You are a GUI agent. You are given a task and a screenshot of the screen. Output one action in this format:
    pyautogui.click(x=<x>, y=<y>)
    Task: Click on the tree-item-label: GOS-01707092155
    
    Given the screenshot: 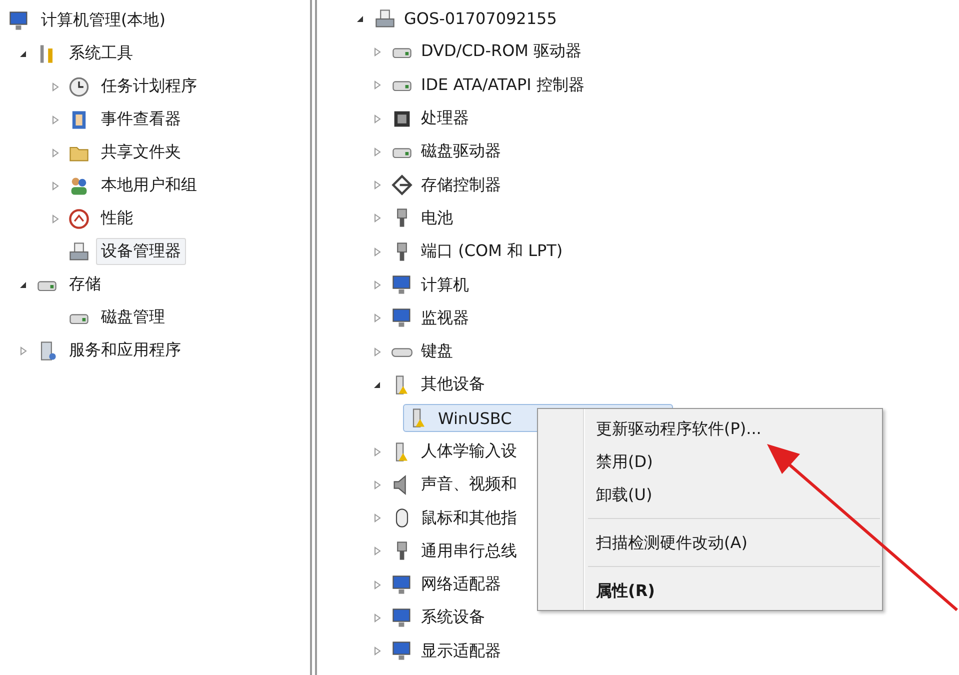 What is the action you would take?
    pyautogui.click(x=480, y=18)
    